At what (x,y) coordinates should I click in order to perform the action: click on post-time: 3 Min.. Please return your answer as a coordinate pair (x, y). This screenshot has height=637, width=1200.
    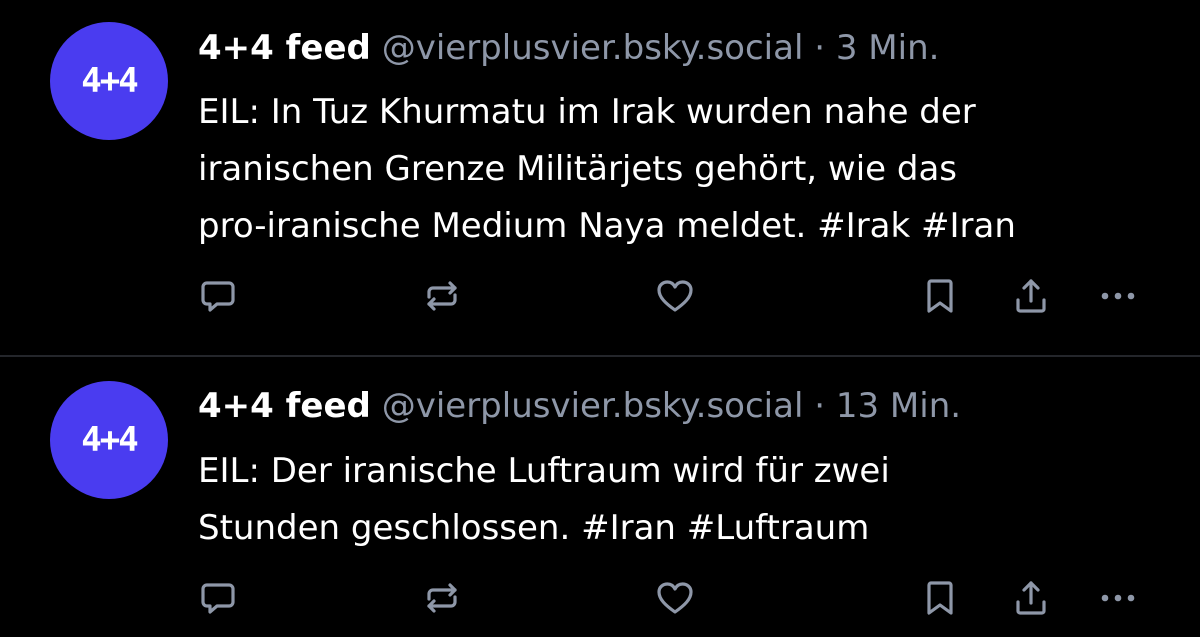
    Looking at the image, I should click on (888, 48).